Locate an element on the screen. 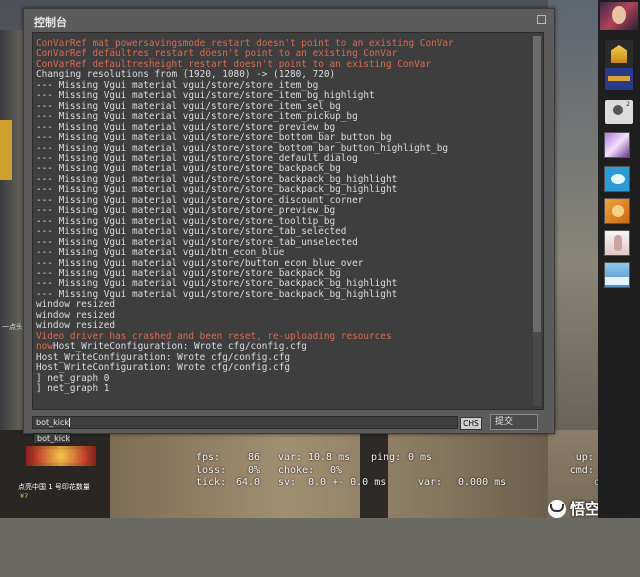  sv-label: sv: is located at coordinates (287, 482).